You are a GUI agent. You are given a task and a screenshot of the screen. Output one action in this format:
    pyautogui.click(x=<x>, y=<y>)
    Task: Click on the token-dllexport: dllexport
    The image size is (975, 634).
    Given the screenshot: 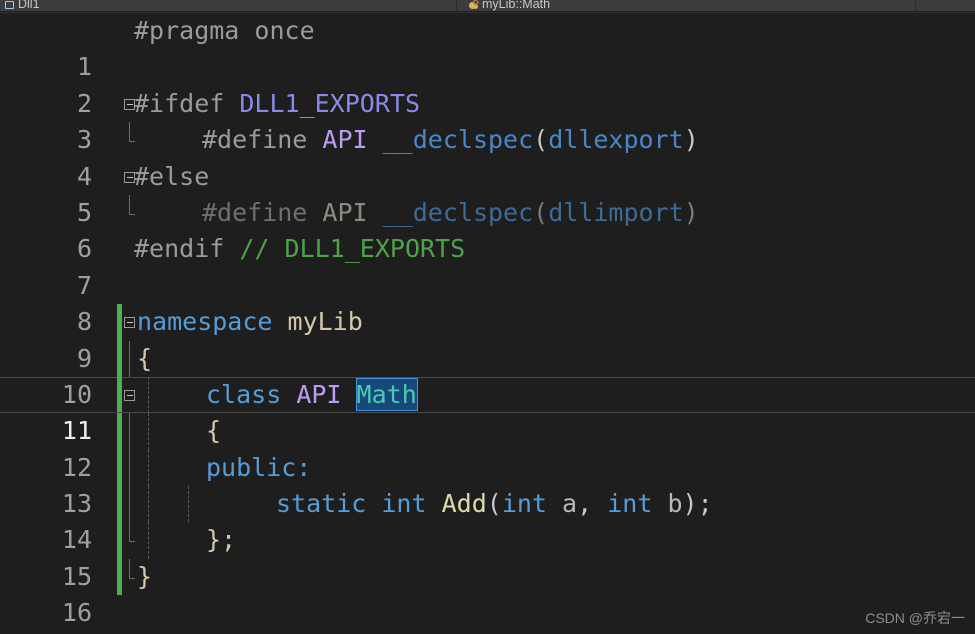 What is the action you would take?
    pyautogui.click(x=616, y=140)
    